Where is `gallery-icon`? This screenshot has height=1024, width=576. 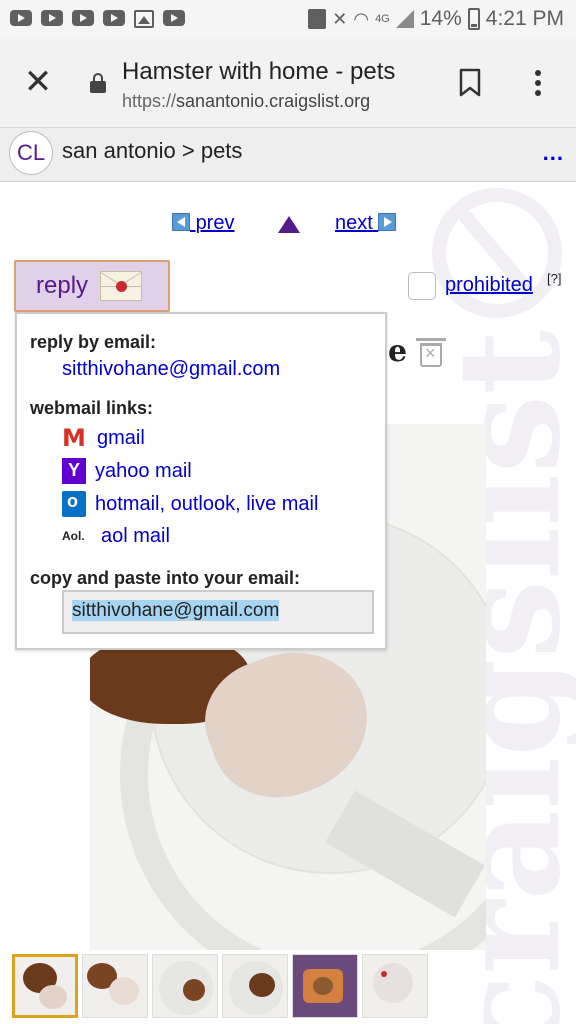
gallery-icon is located at coordinates (144, 19).